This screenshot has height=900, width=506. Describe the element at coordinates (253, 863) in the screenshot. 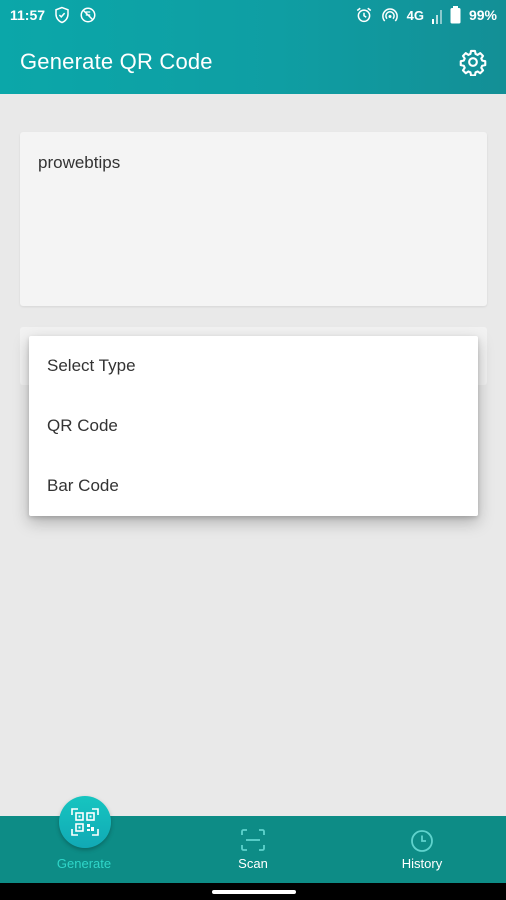

I see `nav-scan-label: Scan` at that location.